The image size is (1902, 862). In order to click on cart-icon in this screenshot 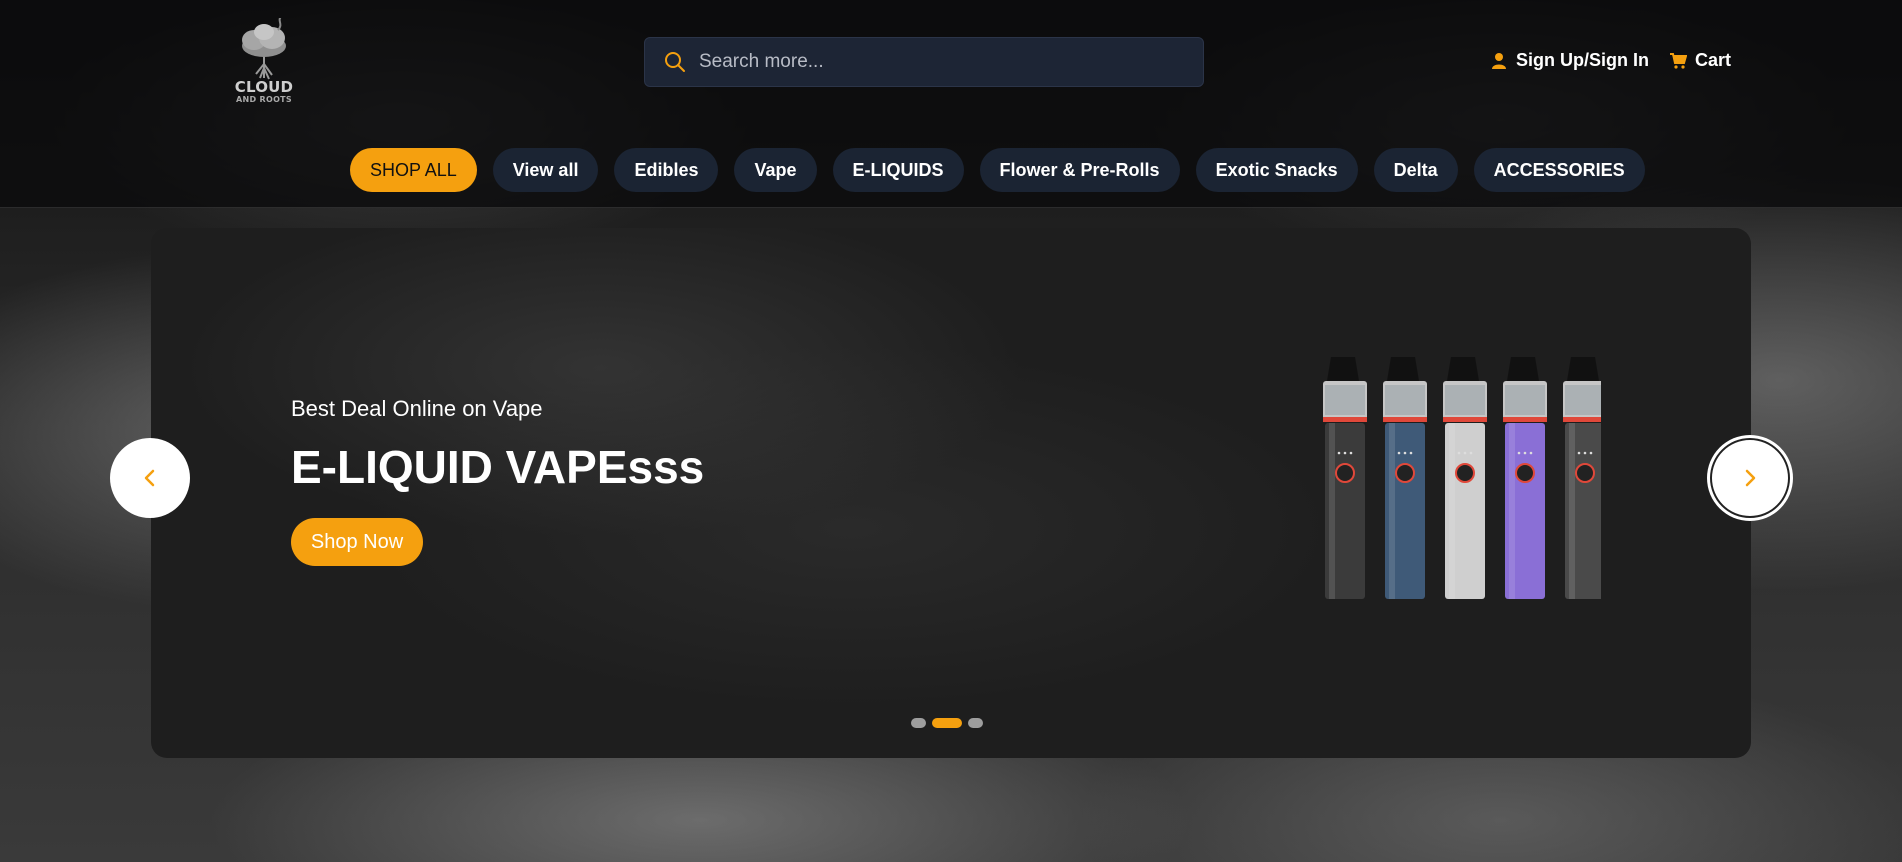, I will do `click(1678, 60)`.